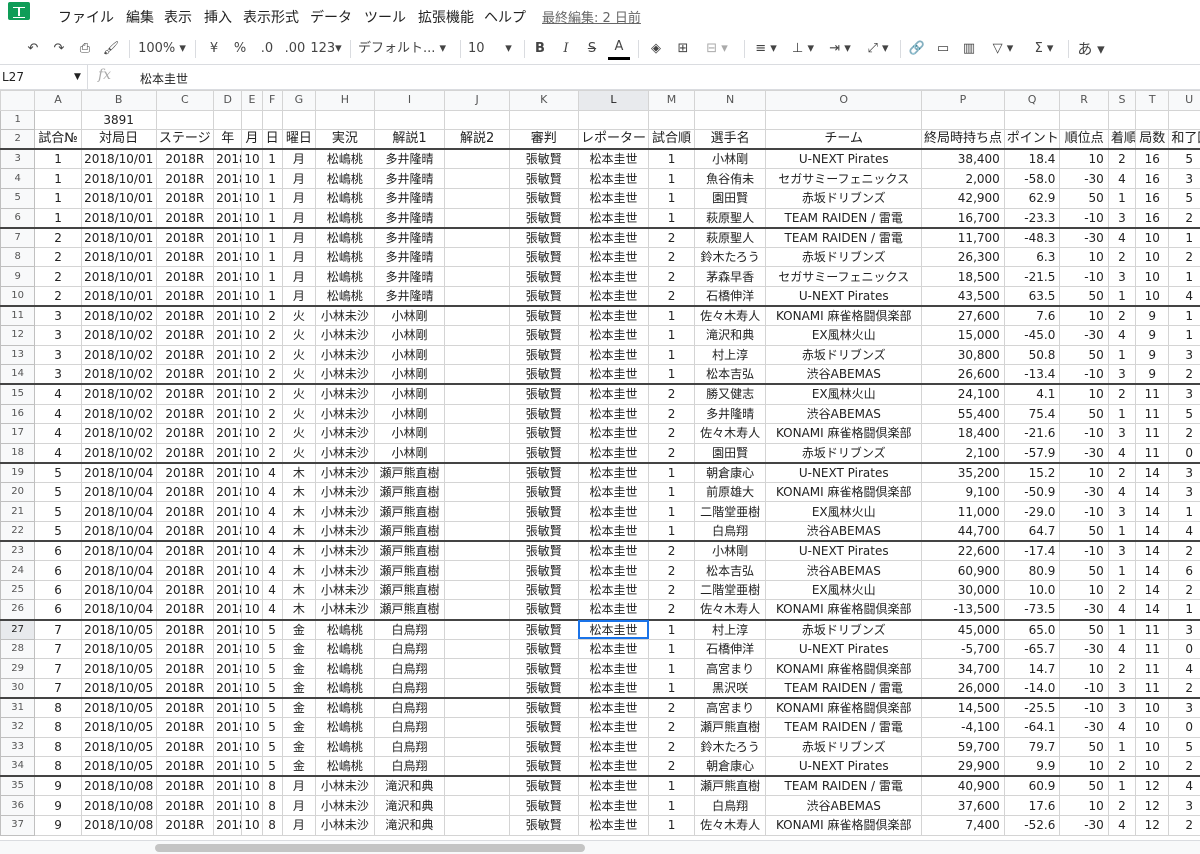  What do you see at coordinates (118, 139) in the screenshot?
I see `column-title-cell: 対局日` at bounding box center [118, 139].